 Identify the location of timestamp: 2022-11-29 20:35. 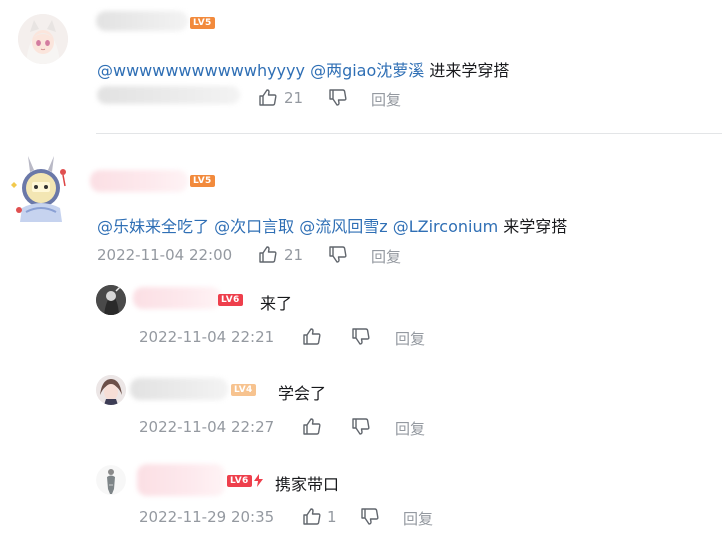
(207, 517).